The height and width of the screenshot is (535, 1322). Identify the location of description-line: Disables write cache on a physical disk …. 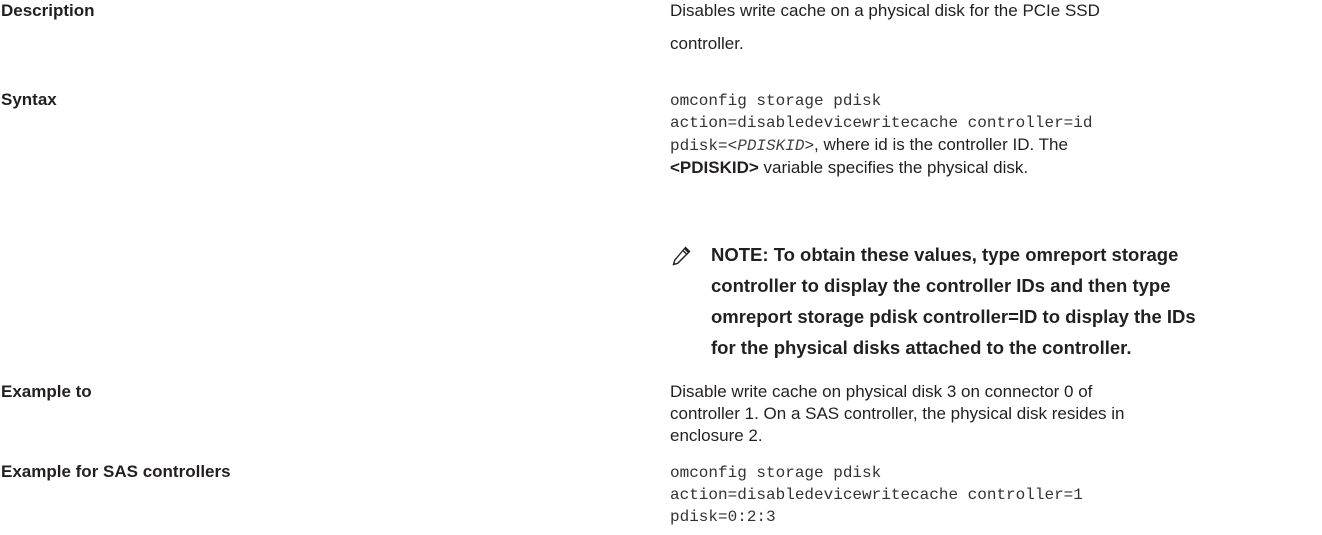
(885, 10).